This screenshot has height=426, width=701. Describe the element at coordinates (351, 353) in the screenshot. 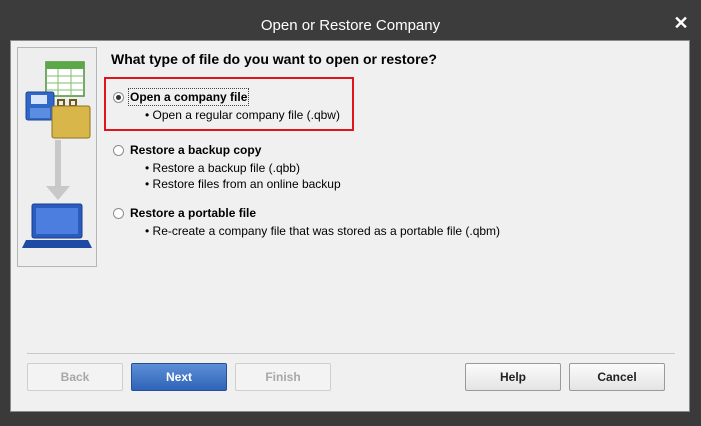

I see `footer-divider` at that location.